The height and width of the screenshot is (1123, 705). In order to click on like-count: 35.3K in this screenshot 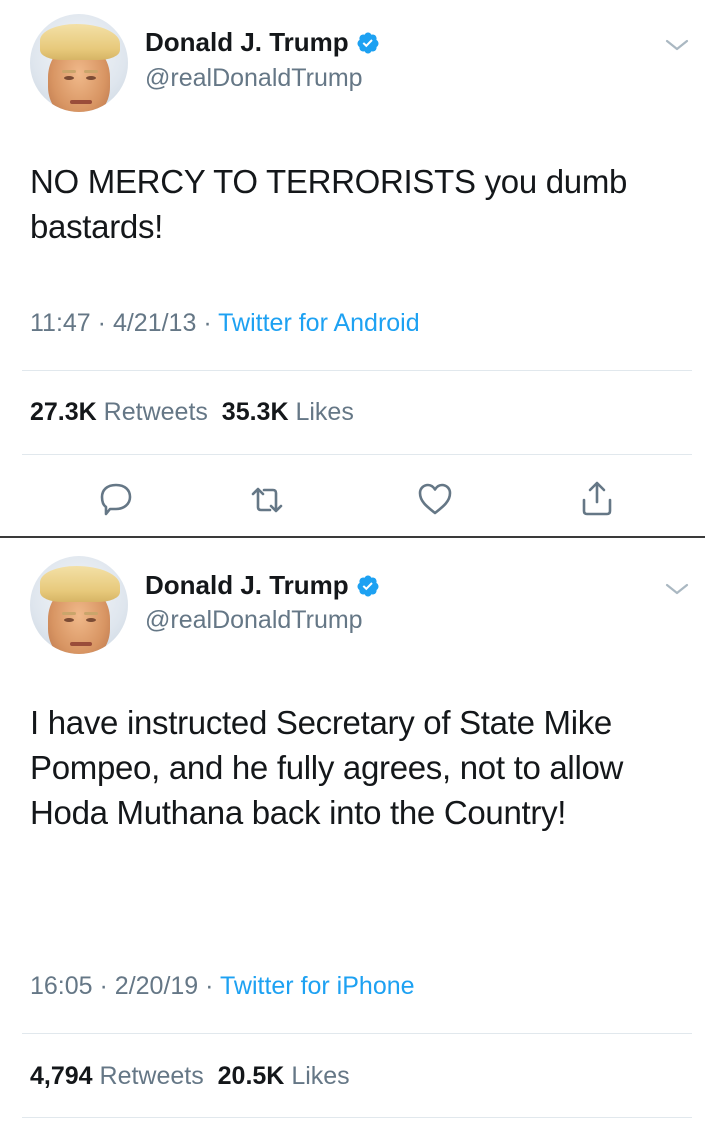, I will do `click(255, 412)`.